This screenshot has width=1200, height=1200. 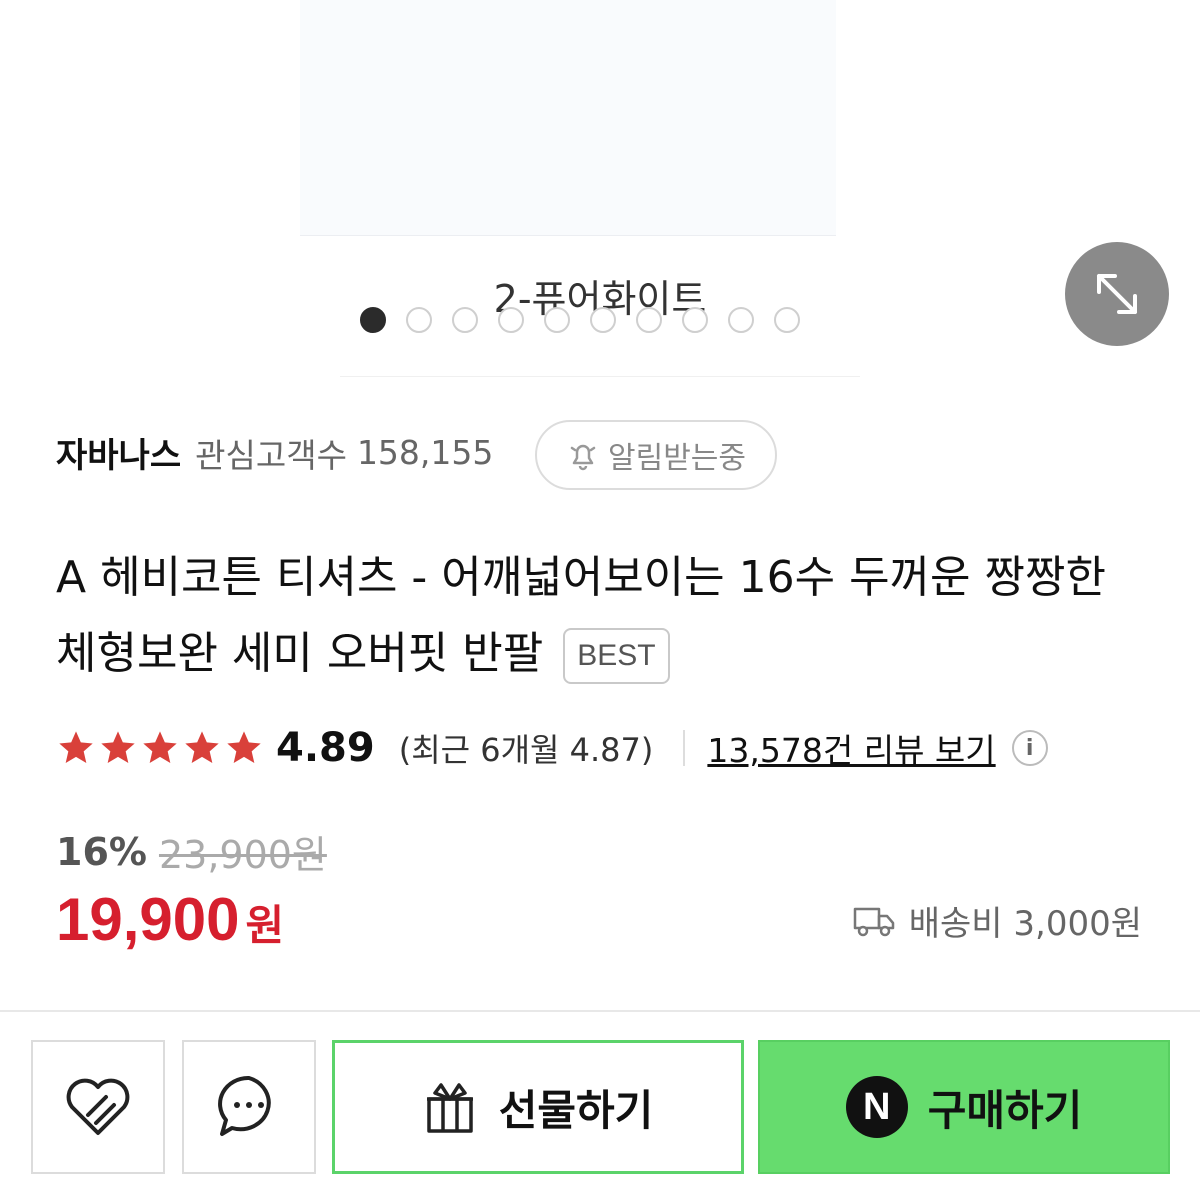 What do you see at coordinates (449, 1108) in the screenshot?
I see `gift-icon` at bounding box center [449, 1108].